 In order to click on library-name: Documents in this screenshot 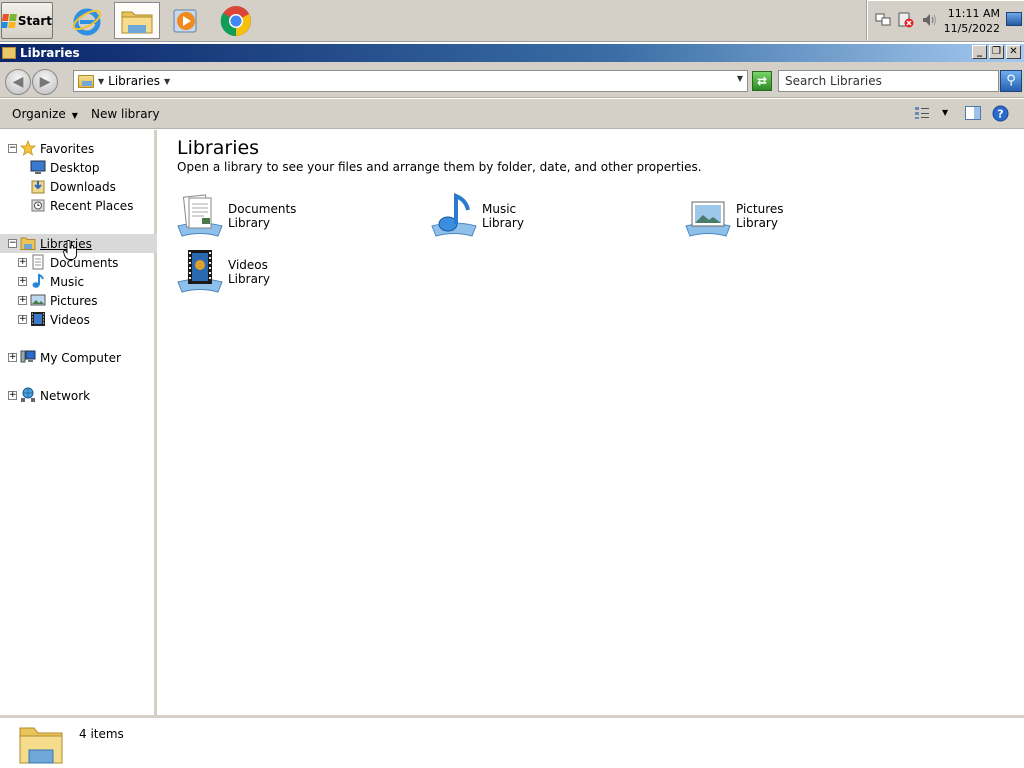, I will do `click(262, 209)`.